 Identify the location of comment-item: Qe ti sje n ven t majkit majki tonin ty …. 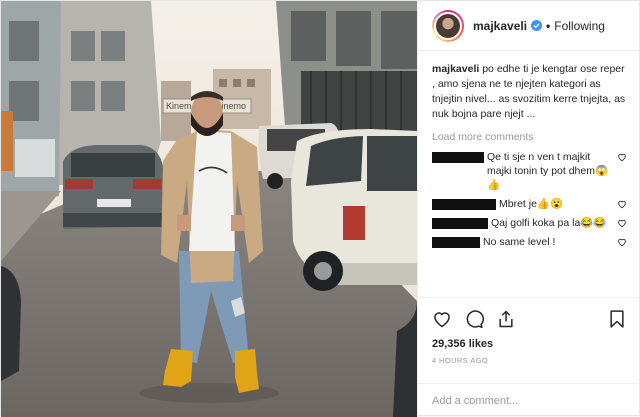
(529, 171).